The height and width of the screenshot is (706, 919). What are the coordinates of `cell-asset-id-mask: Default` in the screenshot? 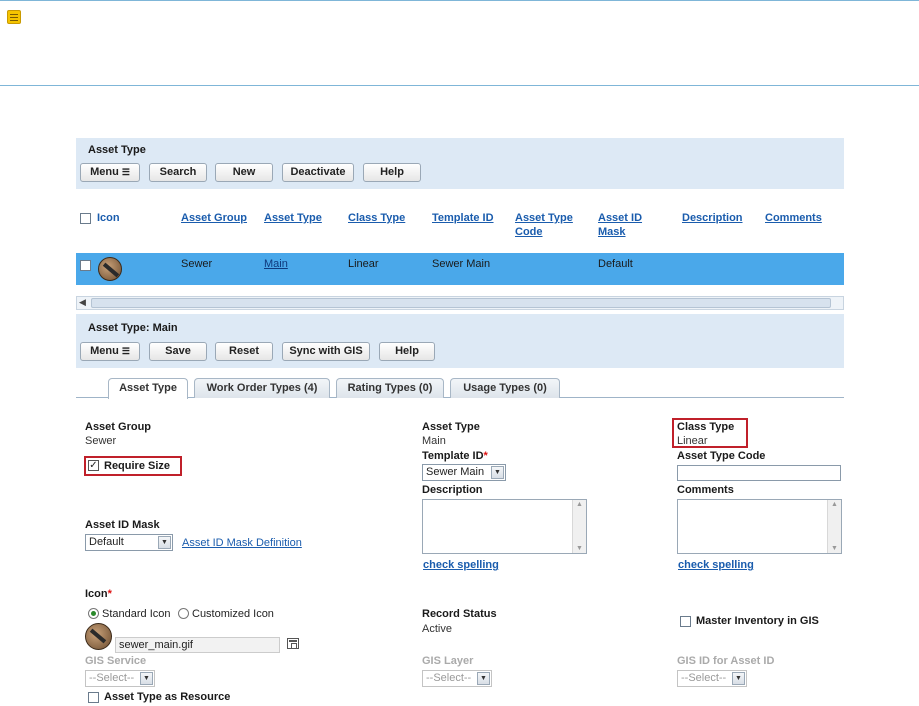 It's located at (615, 264).